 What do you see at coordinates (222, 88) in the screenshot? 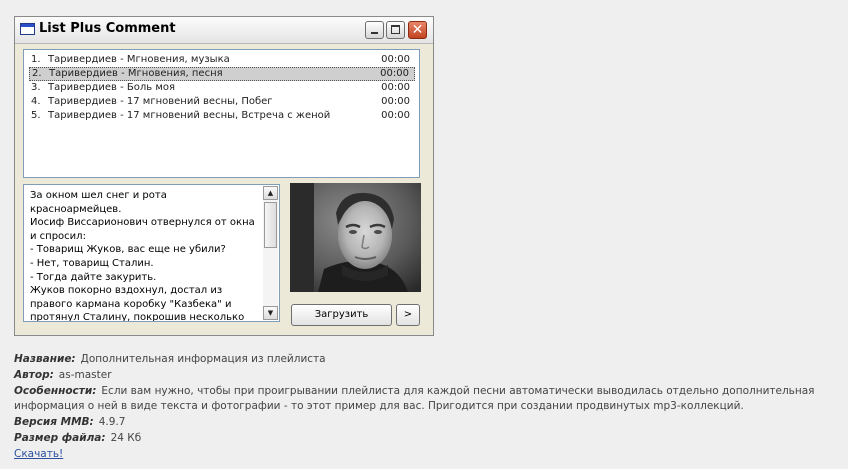
I see `playlist-item: 3. Таривердиев - Боль моя 00:00` at bounding box center [222, 88].